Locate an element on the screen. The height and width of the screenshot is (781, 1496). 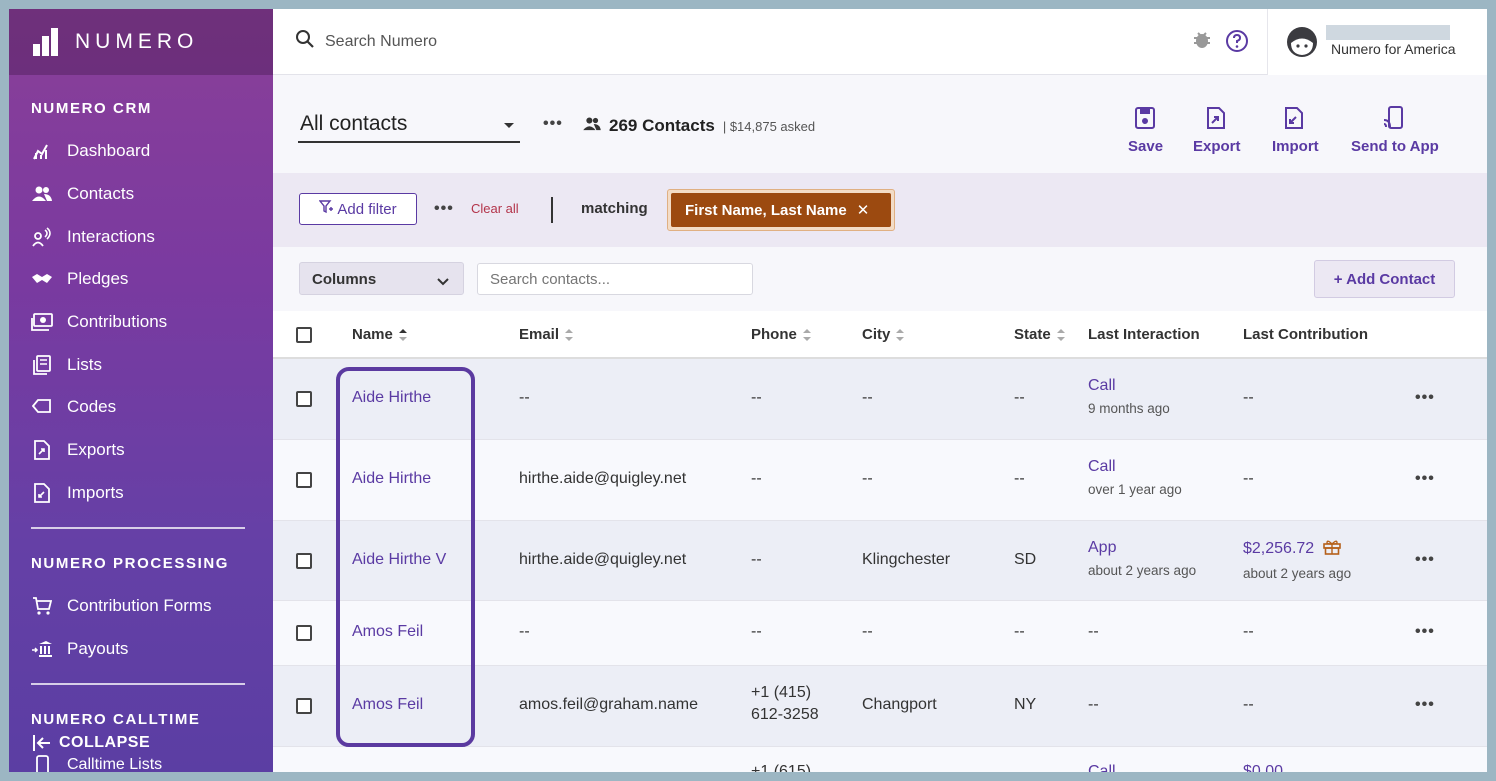
sort-icon is located at coordinates (402, 334).